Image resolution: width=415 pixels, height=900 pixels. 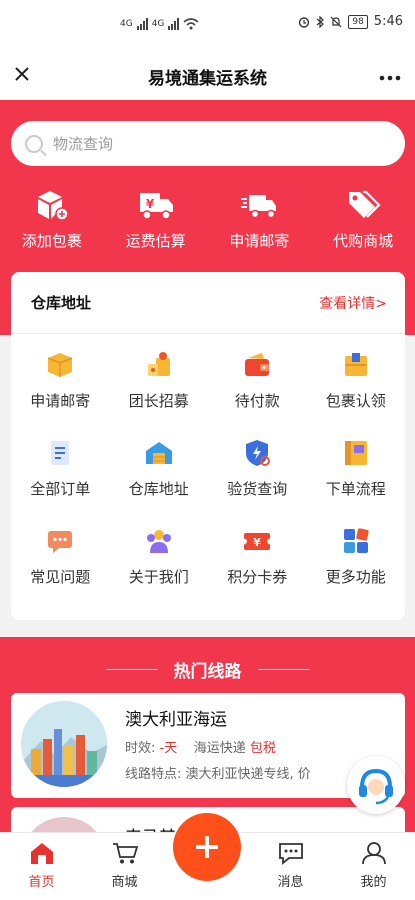 What do you see at coordinates (356, 365) in the screenshot?
I see `box-claim-icon` at bounding box center [356, 365].